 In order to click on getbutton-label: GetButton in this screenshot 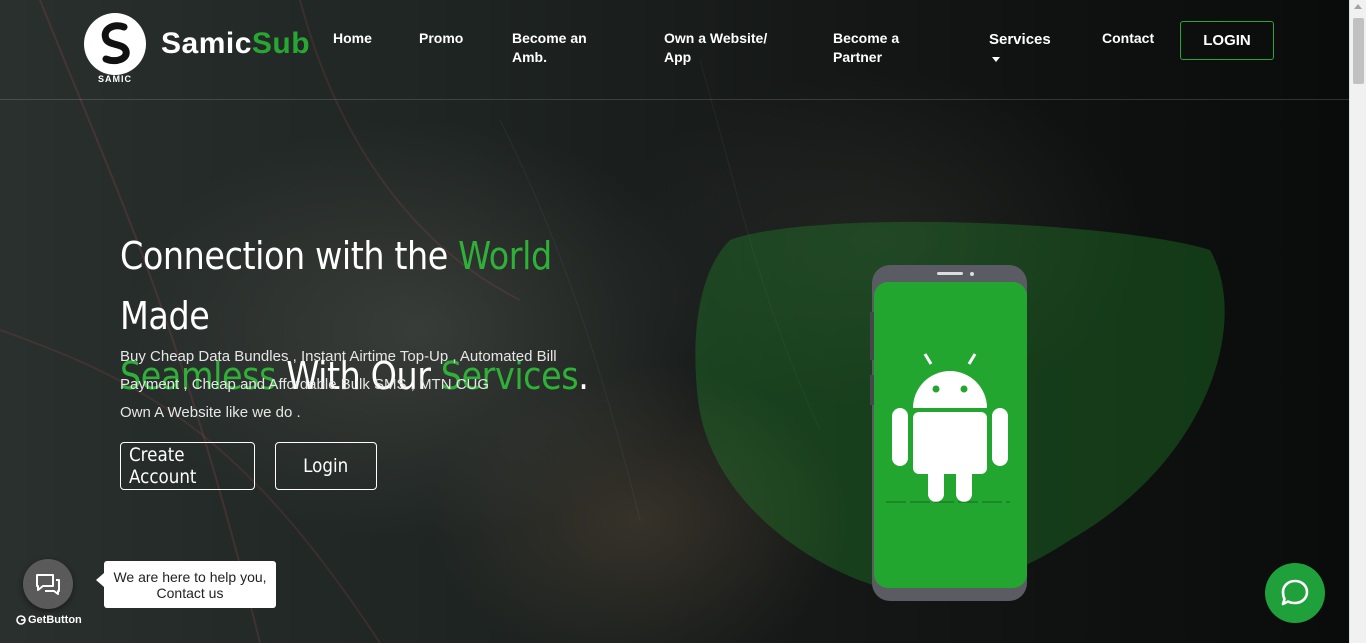, I will do `click(49, 620)`.